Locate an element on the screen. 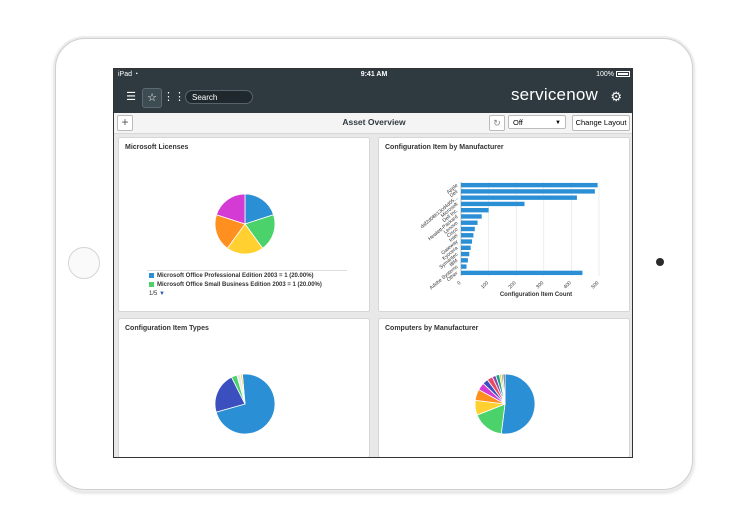  search-input: Search is located at coordinates (219, 97).